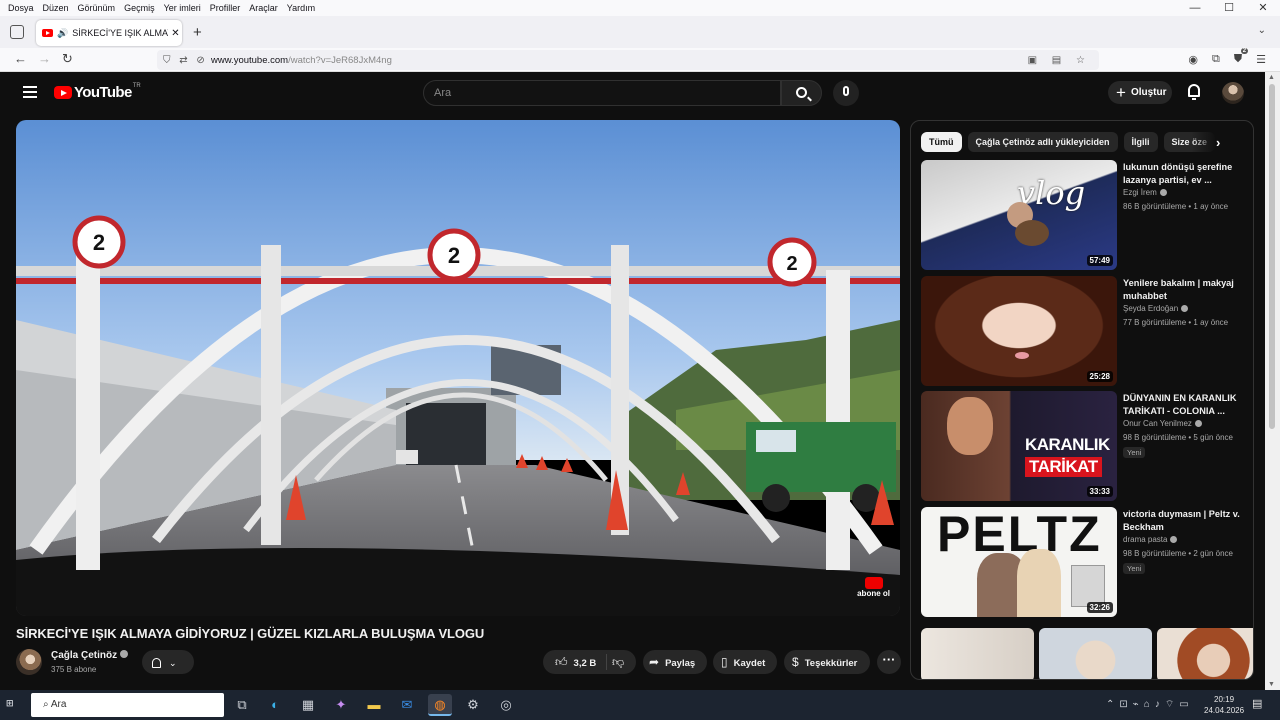 The height and width of the screenshot is (720, 1280). I want to click on recommendation-title: victoria duymasın | Peltz v. Beckham, so click(1185, 520).